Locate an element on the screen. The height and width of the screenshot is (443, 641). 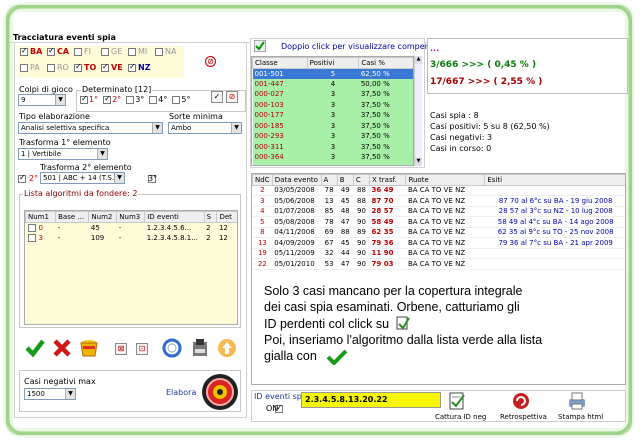
cattura-icon is located at coordinates (457, 401).